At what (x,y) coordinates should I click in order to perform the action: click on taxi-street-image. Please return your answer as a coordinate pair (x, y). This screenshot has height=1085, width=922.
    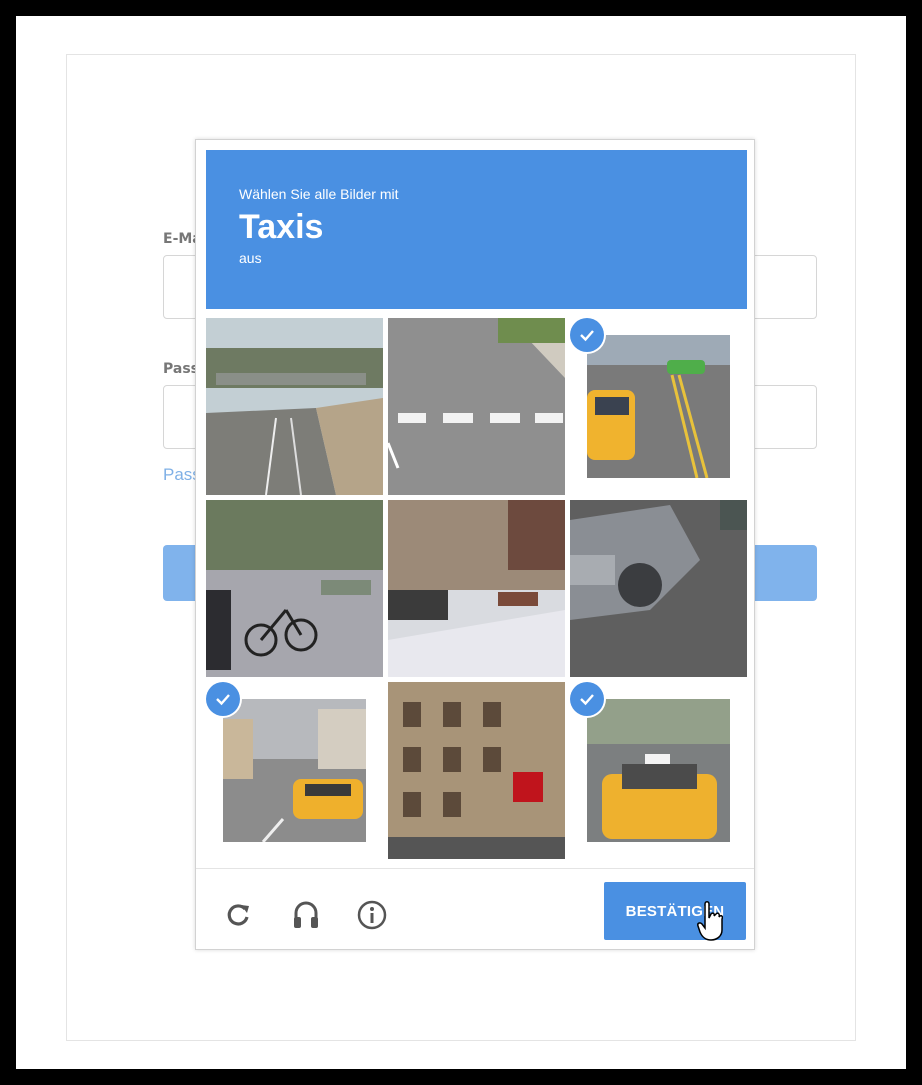
    Looking at the image, I should click on (658, 406).